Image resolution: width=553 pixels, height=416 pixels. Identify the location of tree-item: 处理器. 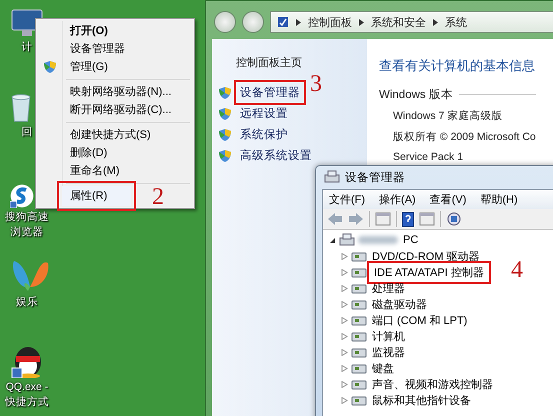
(388, 288).